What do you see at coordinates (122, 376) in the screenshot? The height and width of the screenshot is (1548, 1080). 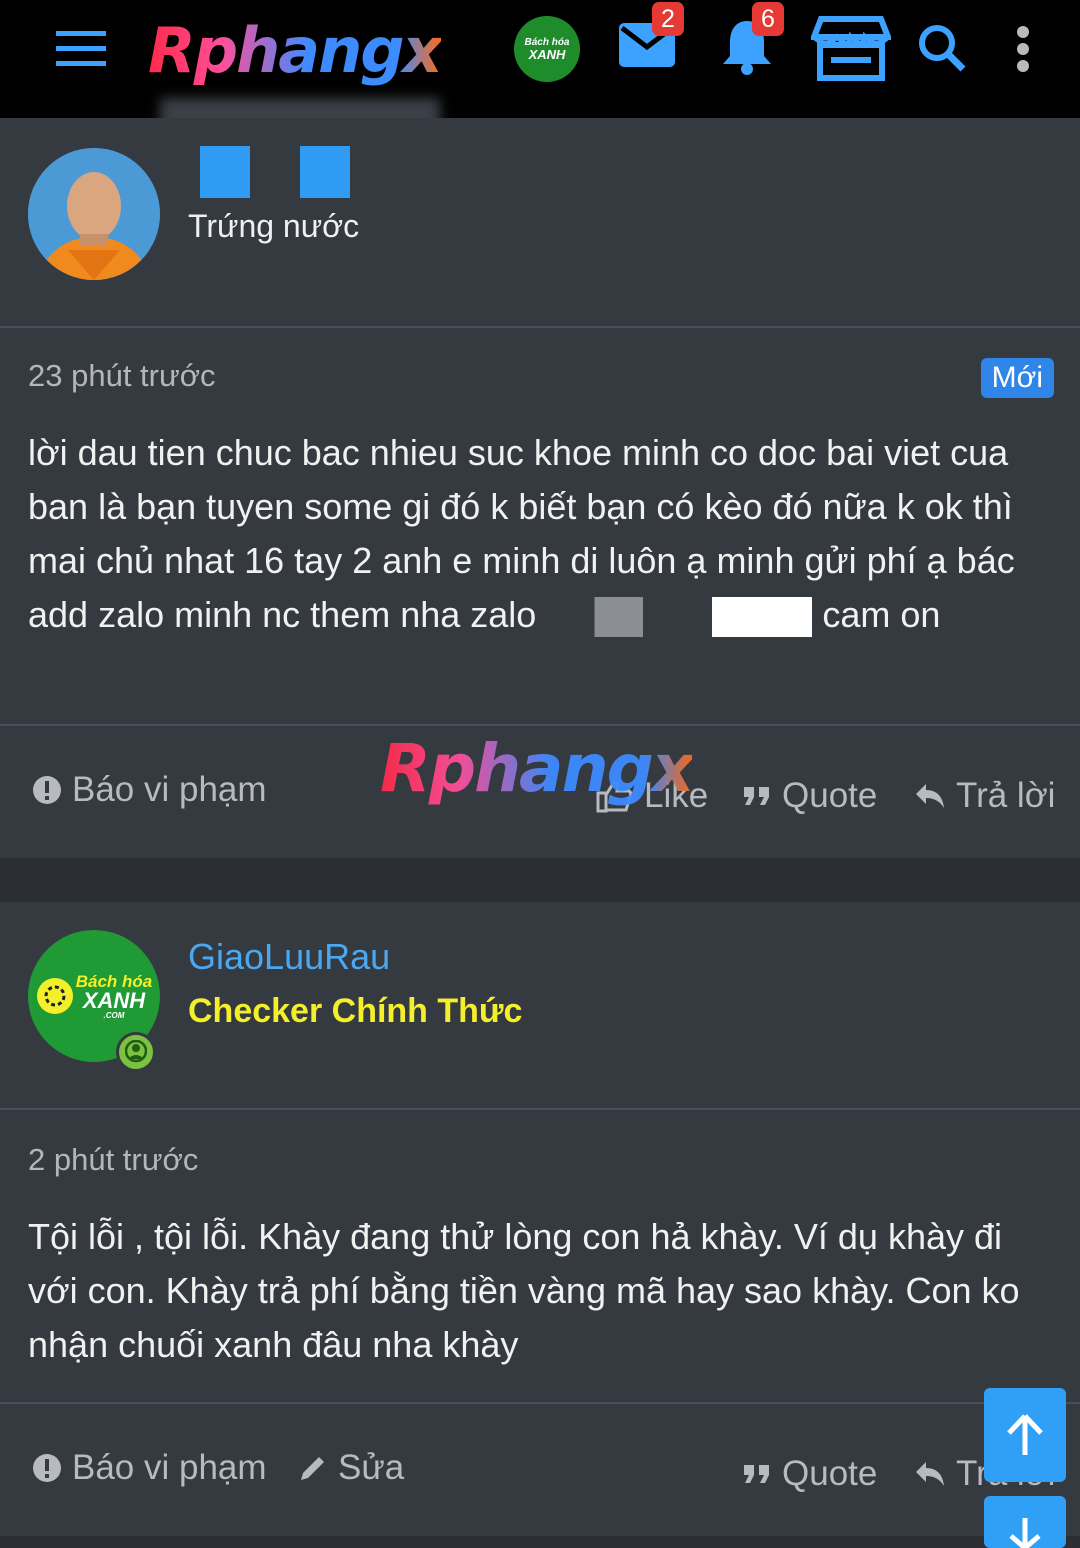 I see `post-1-timestamp: 23 phút trước` at bounding box center [122, 376].